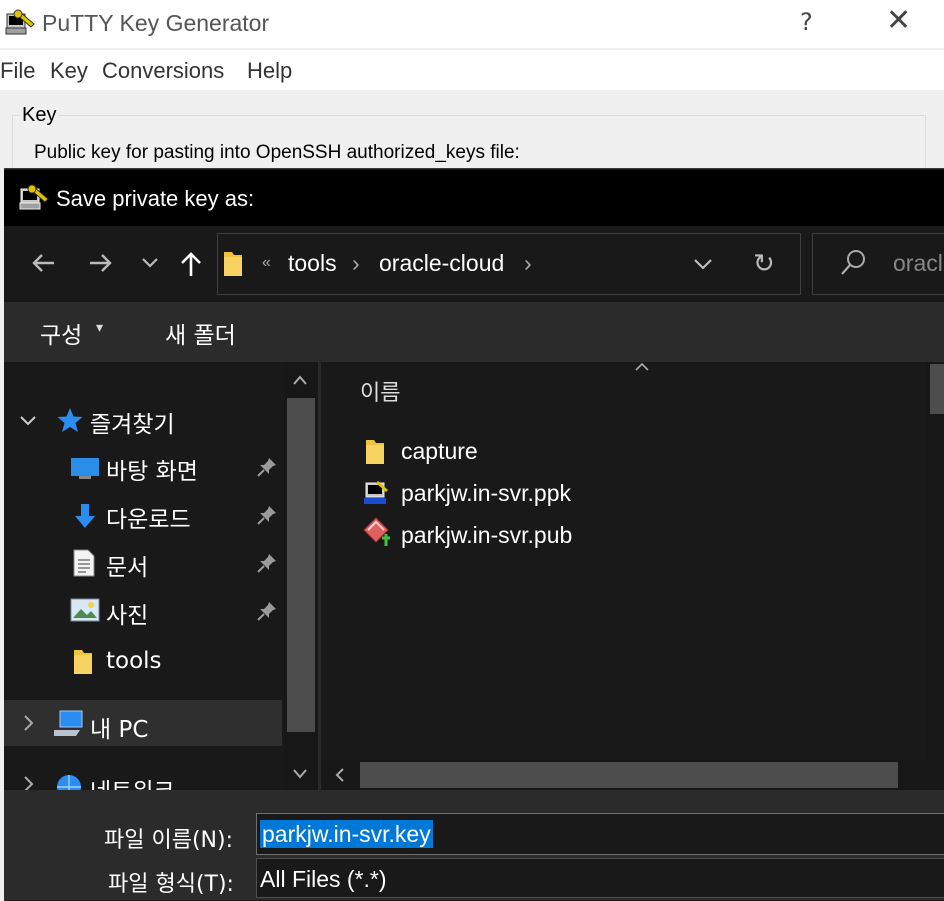 This screenshot has width=944, height=901. I want to click on putty-window-title: PuTTY Key Generator, so click(156, 23).